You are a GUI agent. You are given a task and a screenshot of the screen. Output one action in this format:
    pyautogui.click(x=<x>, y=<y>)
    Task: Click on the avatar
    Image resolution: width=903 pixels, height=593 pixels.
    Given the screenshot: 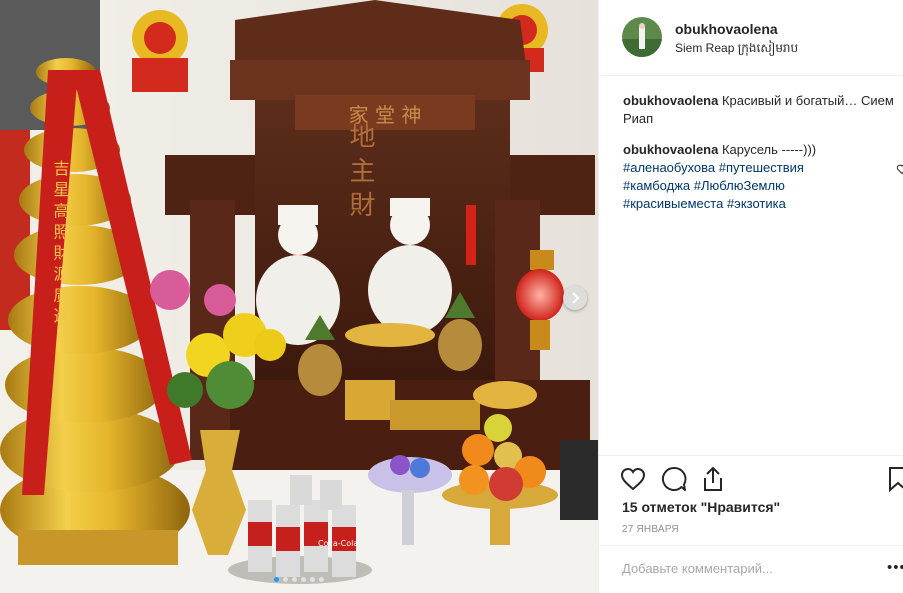 What is the action you would take?
    pyautogui.click(x=642, y=37)
    